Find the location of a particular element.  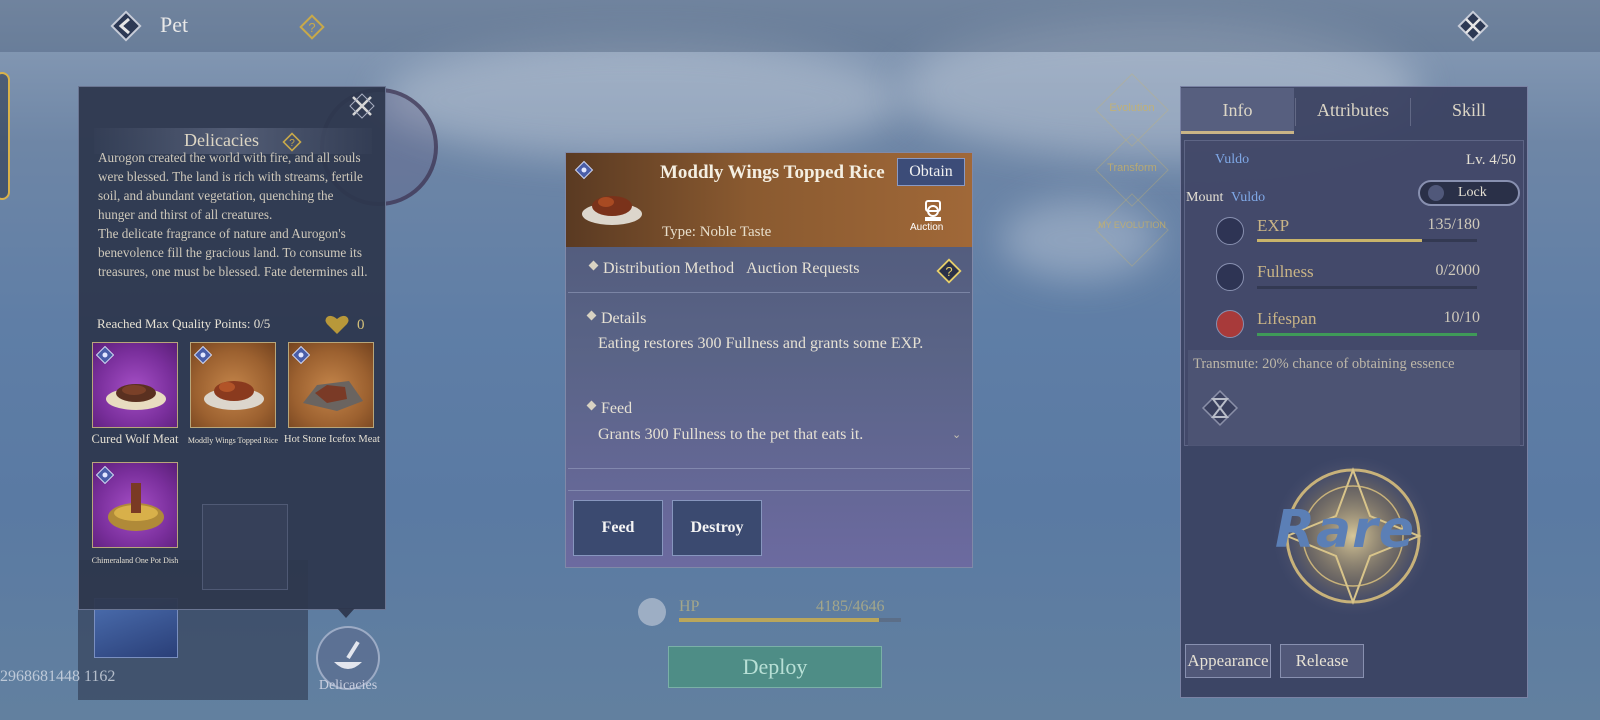

evolution-label: Evolution is located at coordinates (1132, 108).